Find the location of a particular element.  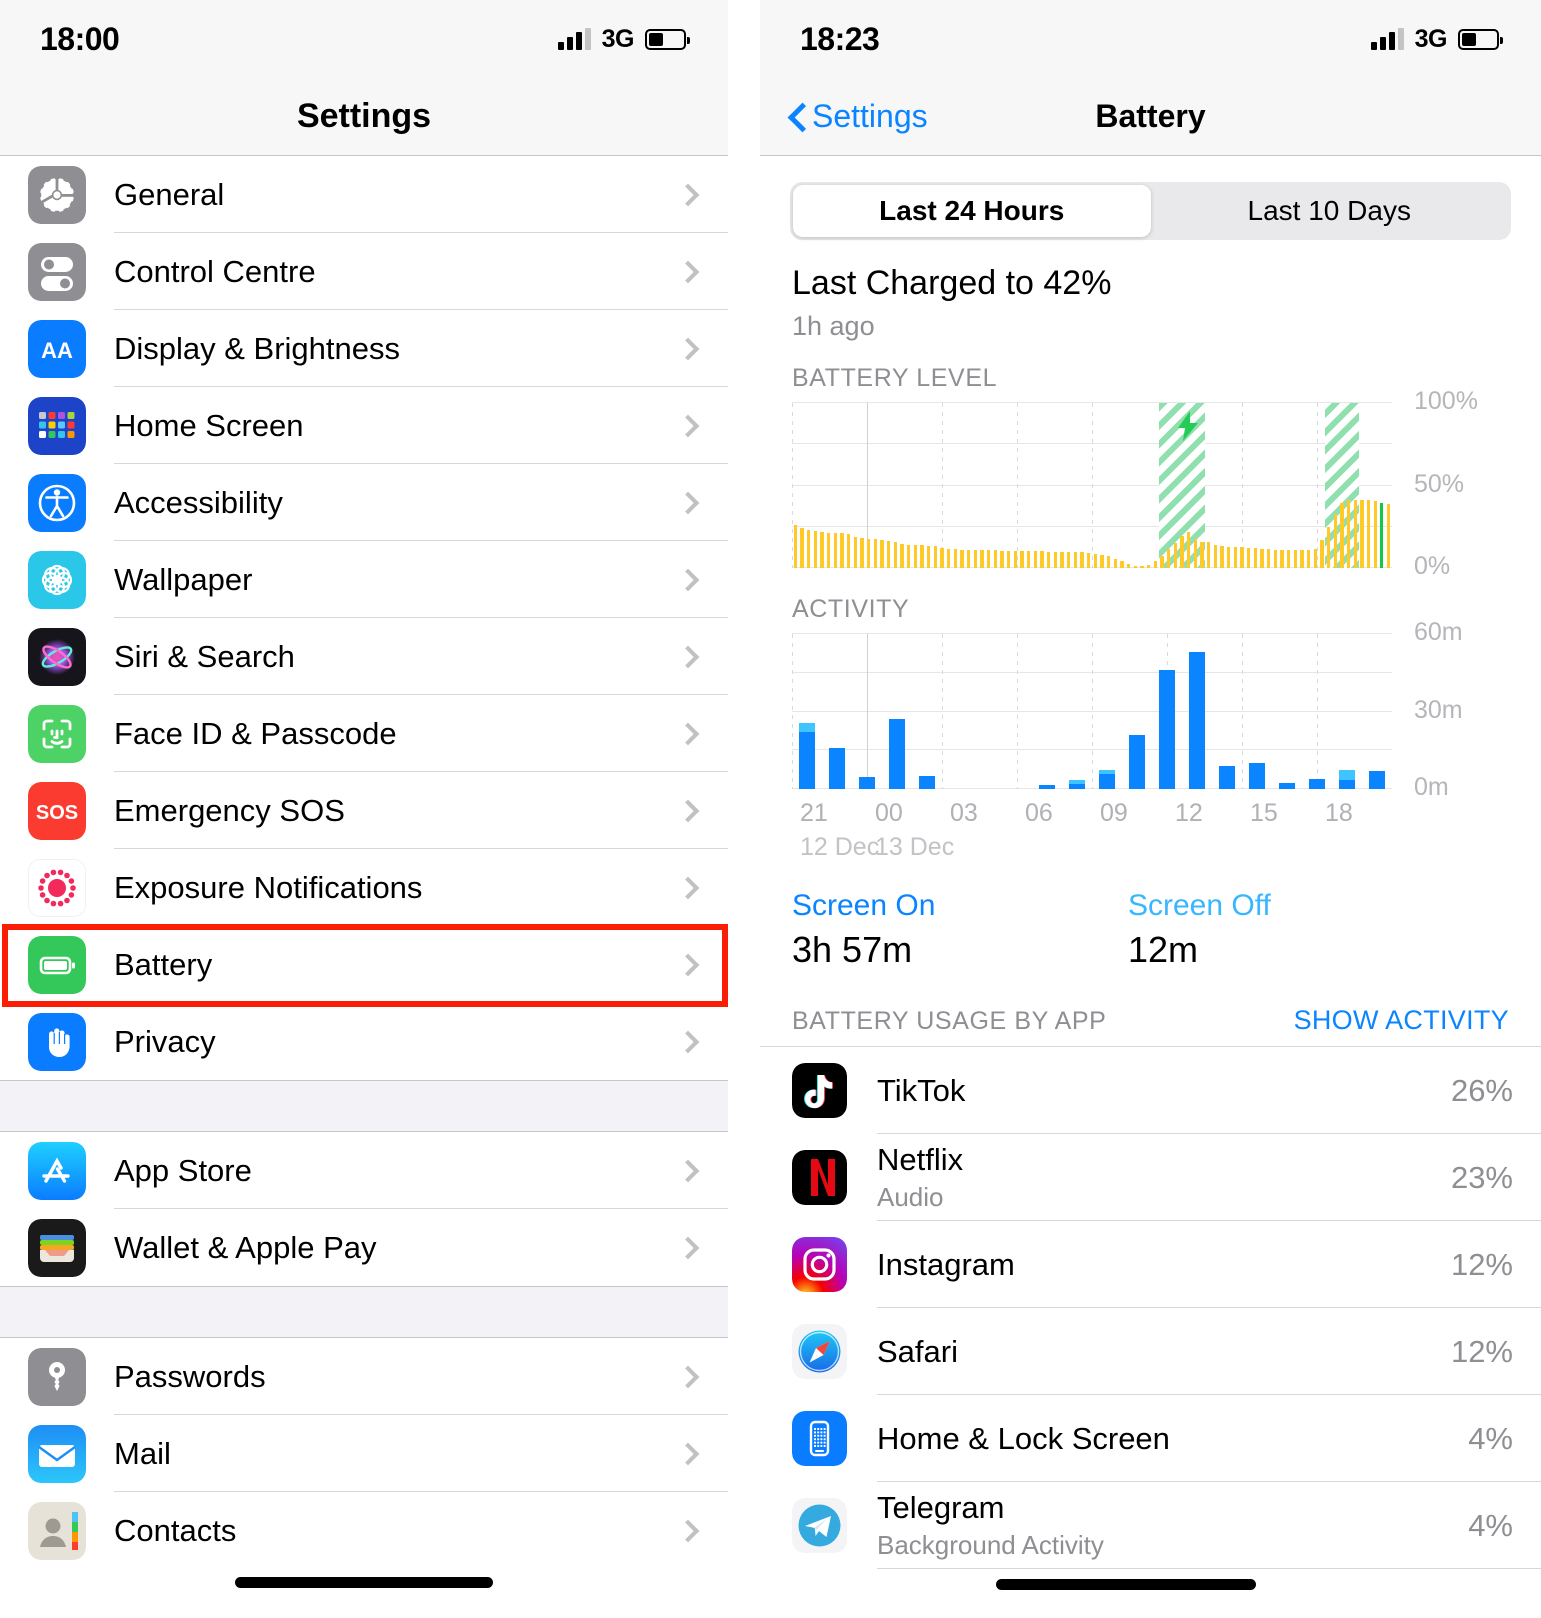

sidebar-item-display-brightness: AA Display & Brightness is located at coordinates (364, 348).